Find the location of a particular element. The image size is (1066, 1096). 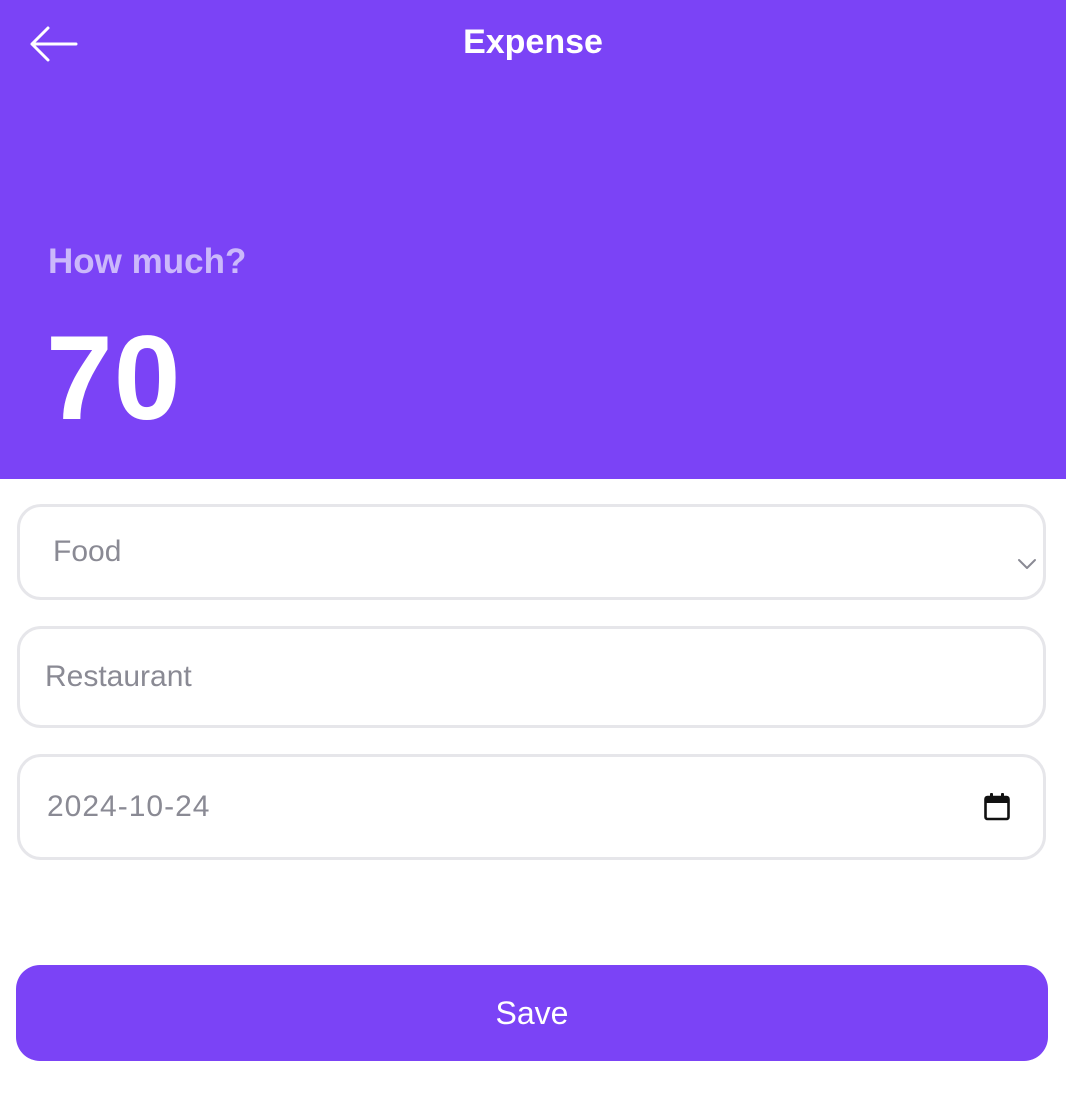

description-value: Restaurant is located at coordinates (118, 676).